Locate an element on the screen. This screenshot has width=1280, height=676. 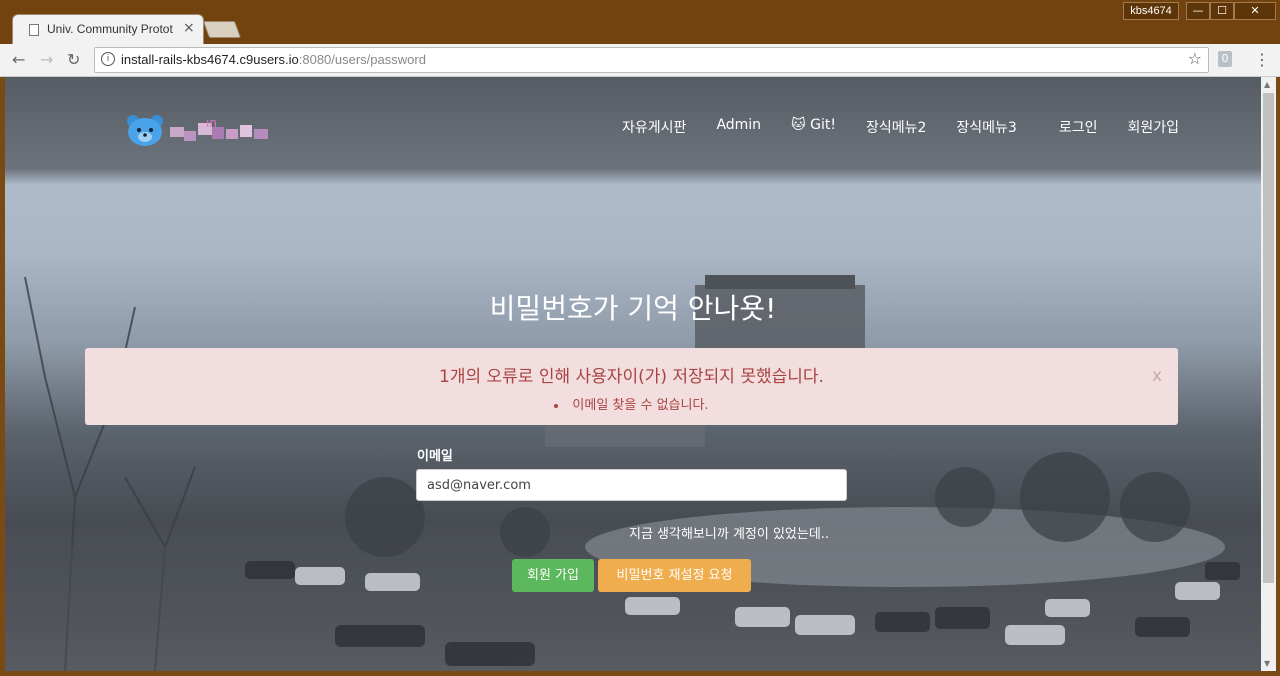
alert-item: 이메일 찾을 수 없습니다. is located at coordinates (631, 403).